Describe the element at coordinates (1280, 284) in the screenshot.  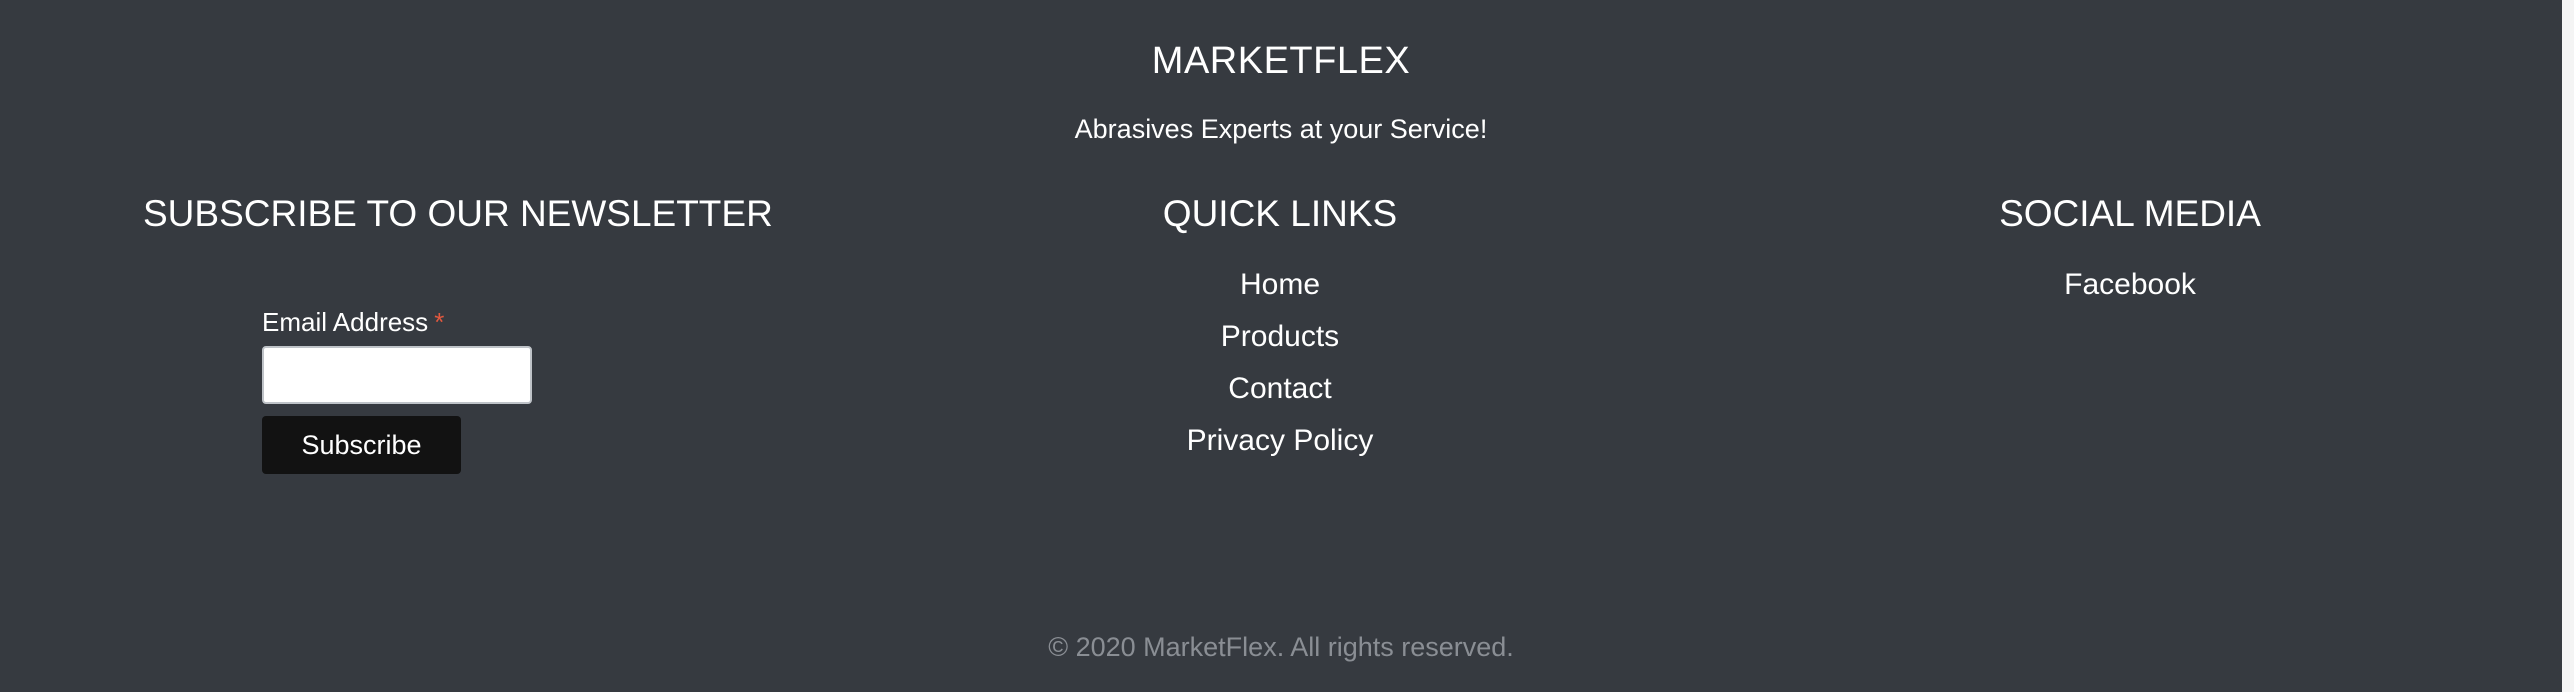
I see `quick-link-home: Home` at that location.